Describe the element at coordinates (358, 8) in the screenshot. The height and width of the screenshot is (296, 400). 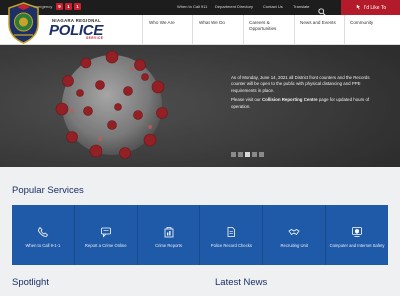
I see `pointer-icon` at that location.